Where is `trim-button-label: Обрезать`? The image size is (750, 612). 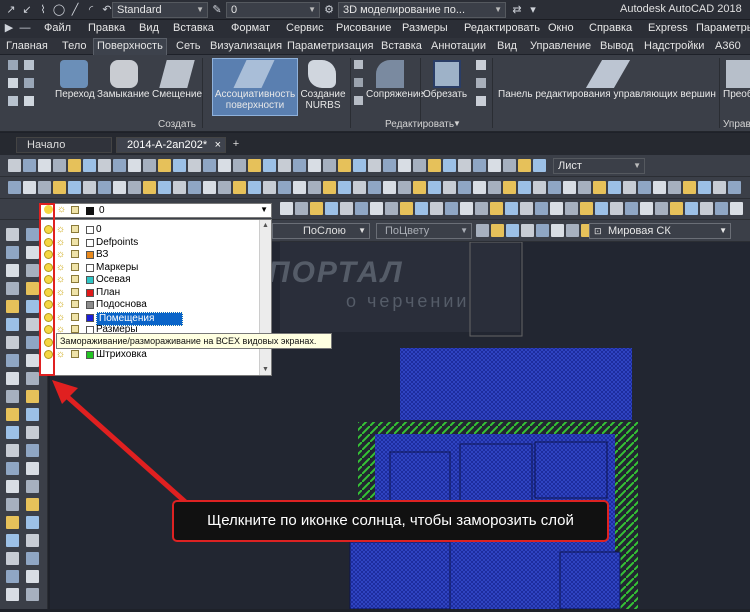 trim-button-label: Обрезать is located at coordinates (445, 94).